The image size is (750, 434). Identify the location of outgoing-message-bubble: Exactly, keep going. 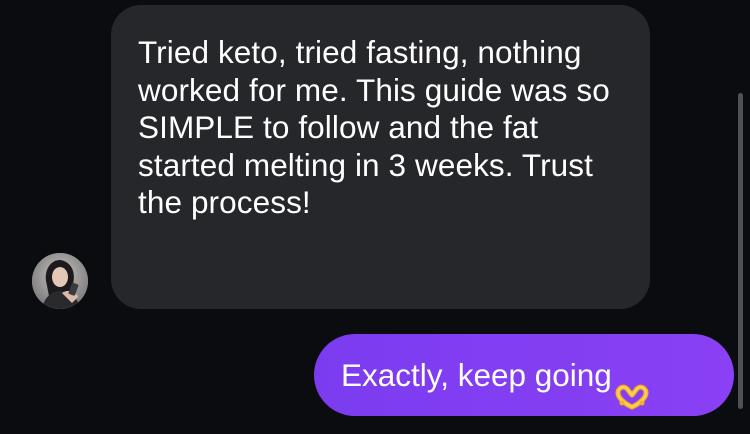
(524, 375).